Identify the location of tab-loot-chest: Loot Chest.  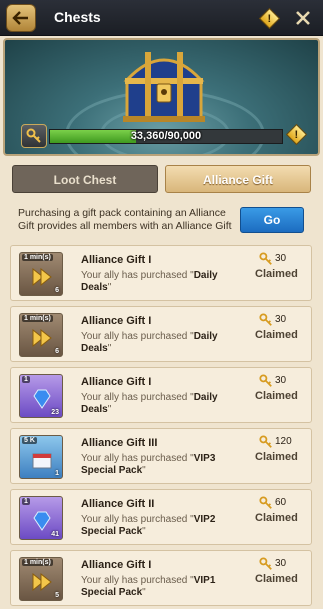
(85, 179).